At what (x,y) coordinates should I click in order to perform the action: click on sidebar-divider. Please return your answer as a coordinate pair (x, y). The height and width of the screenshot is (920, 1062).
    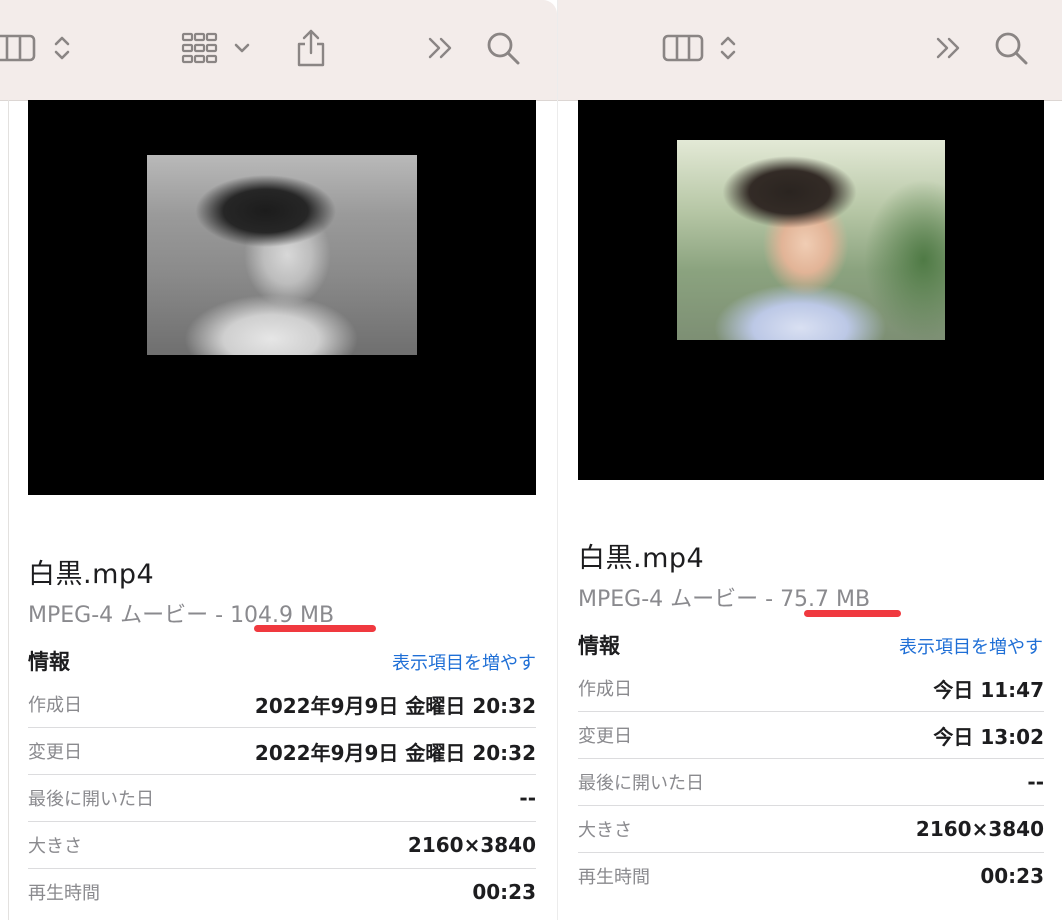
    Looking at the image, I should click on (8, 510).